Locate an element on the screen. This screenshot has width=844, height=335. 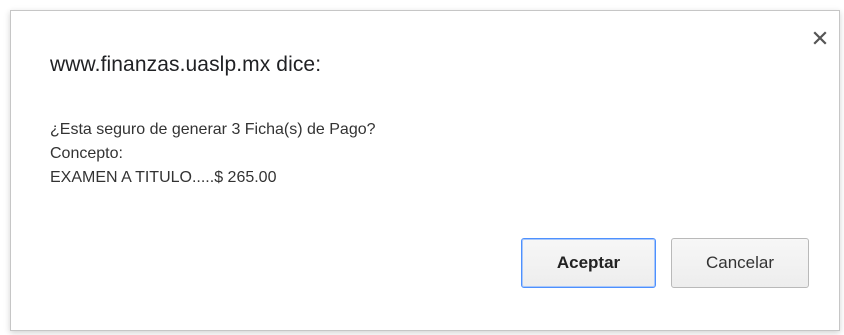
dialog-title: www.finanzas.uaslp.mx dice: is located at coordinates (186, 64).